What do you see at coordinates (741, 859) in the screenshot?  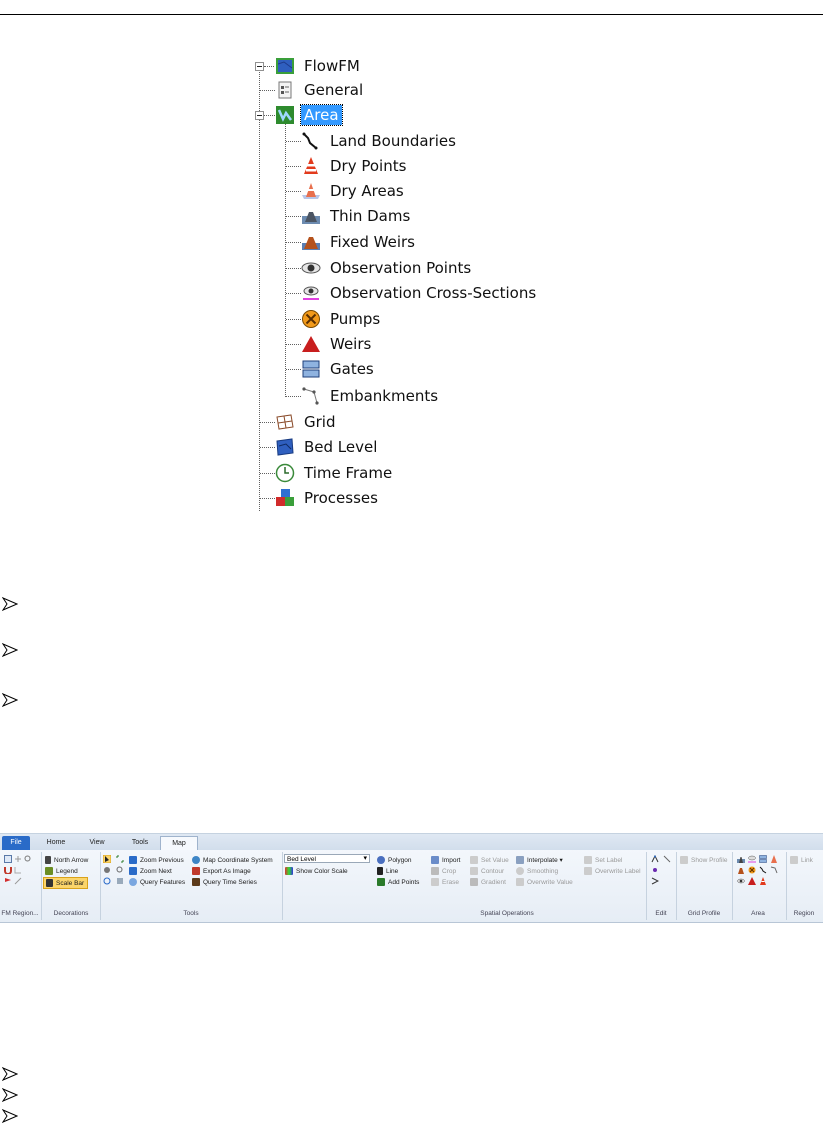 I see `thin-dam-icon` at bounding box center [741, 859].